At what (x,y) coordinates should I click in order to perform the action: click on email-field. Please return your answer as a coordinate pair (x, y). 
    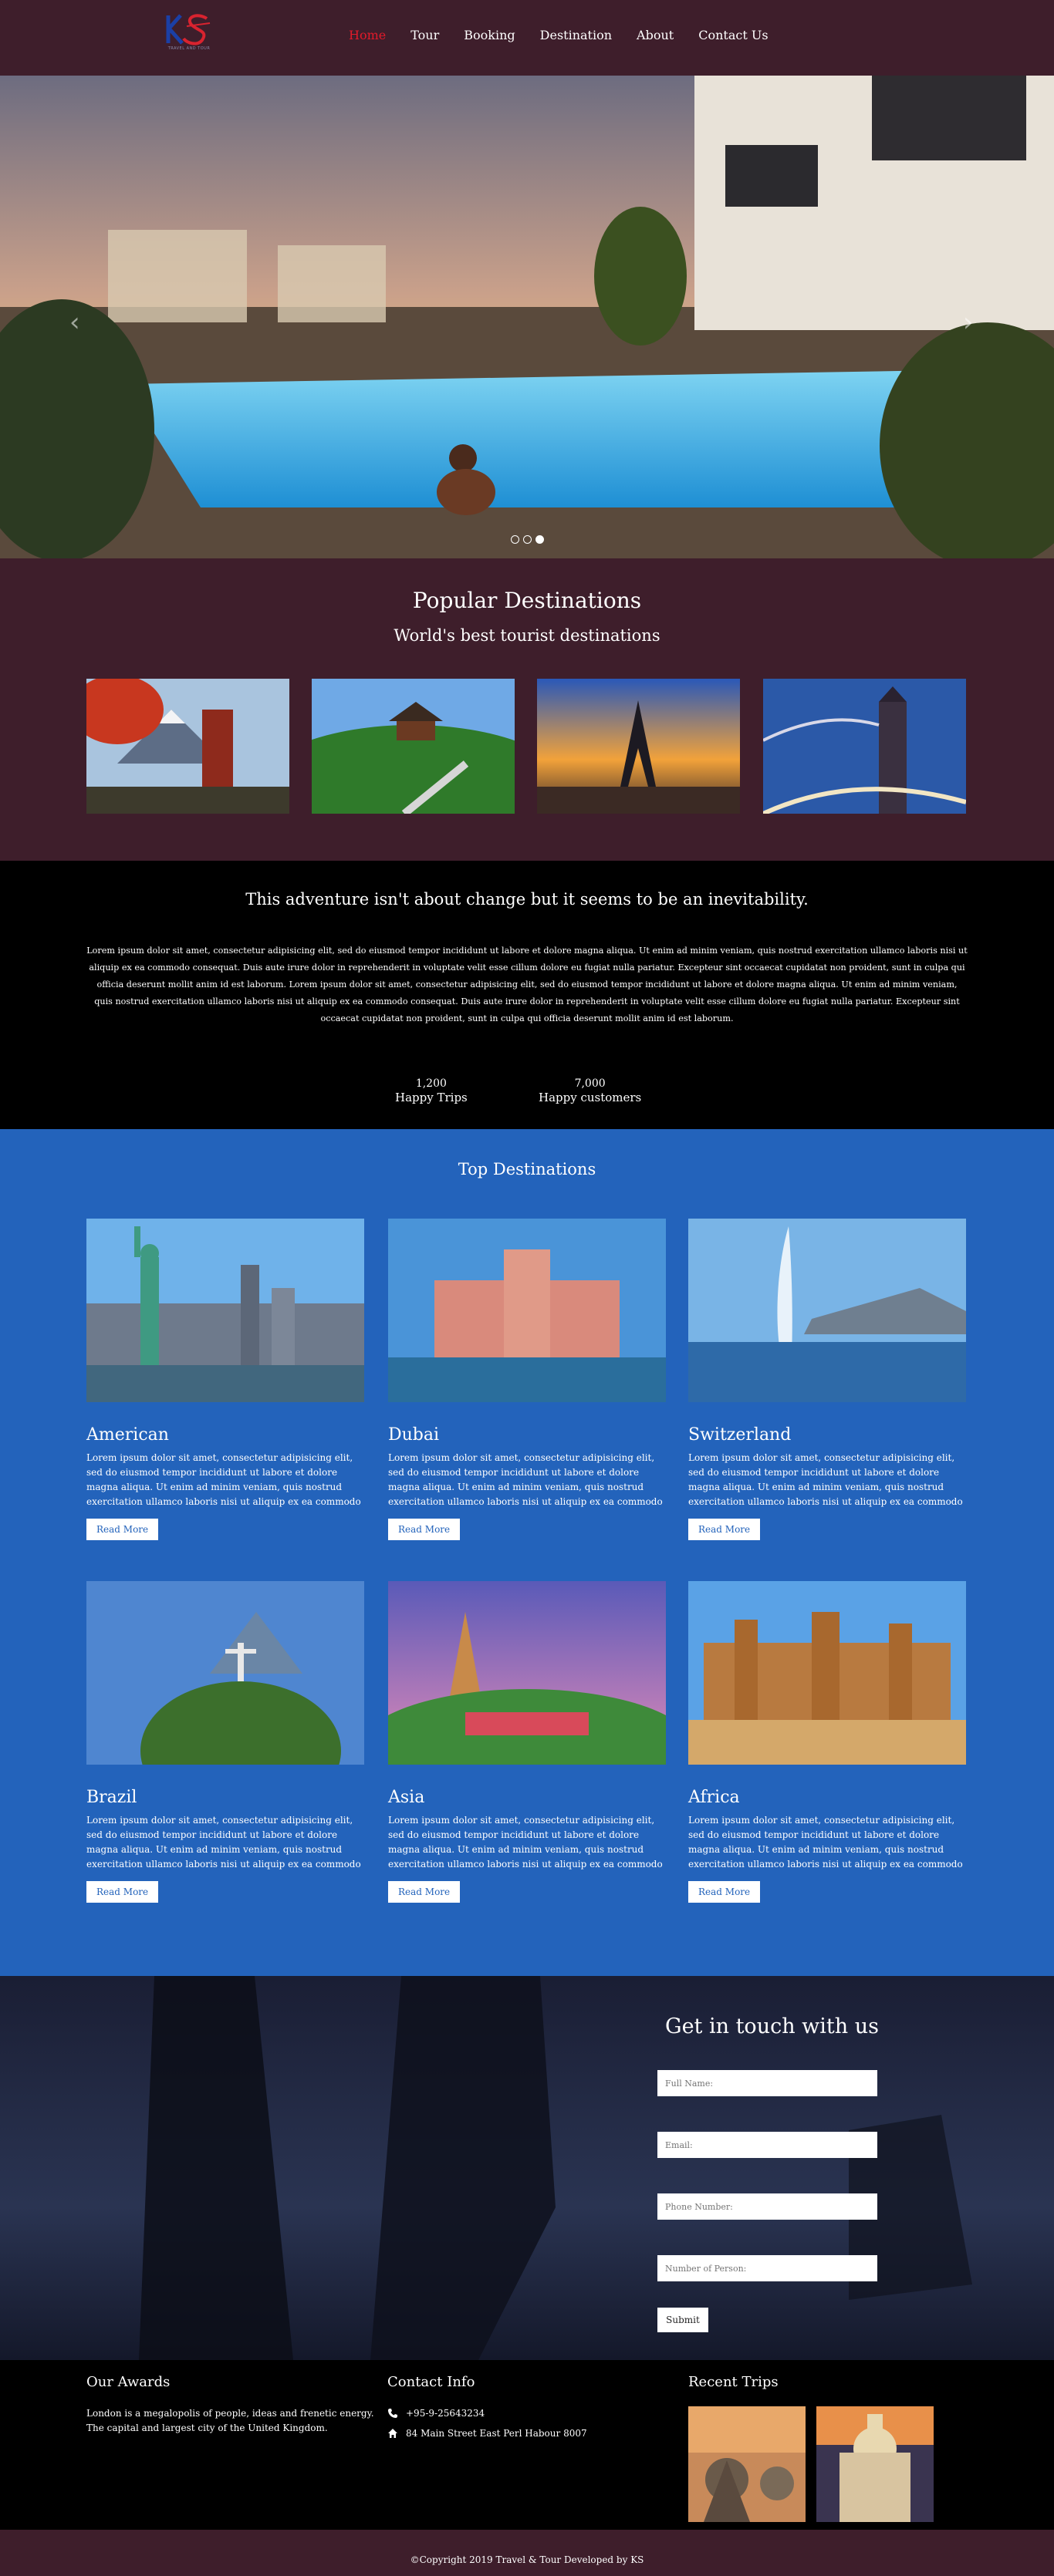
    Looking at the image, I should click on (767, 2145).